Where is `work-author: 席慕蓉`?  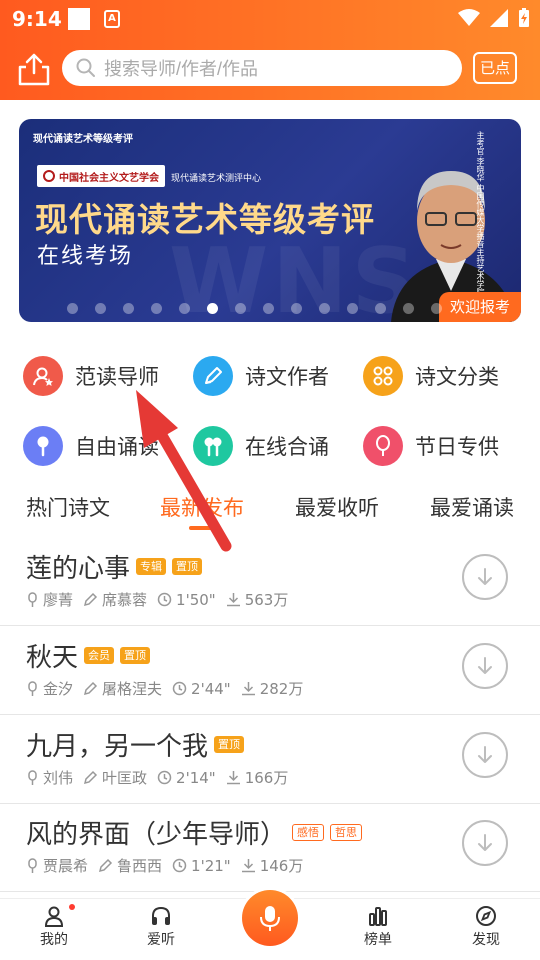 work-author: 席慕蓉 is located at coordinates (115, 599).